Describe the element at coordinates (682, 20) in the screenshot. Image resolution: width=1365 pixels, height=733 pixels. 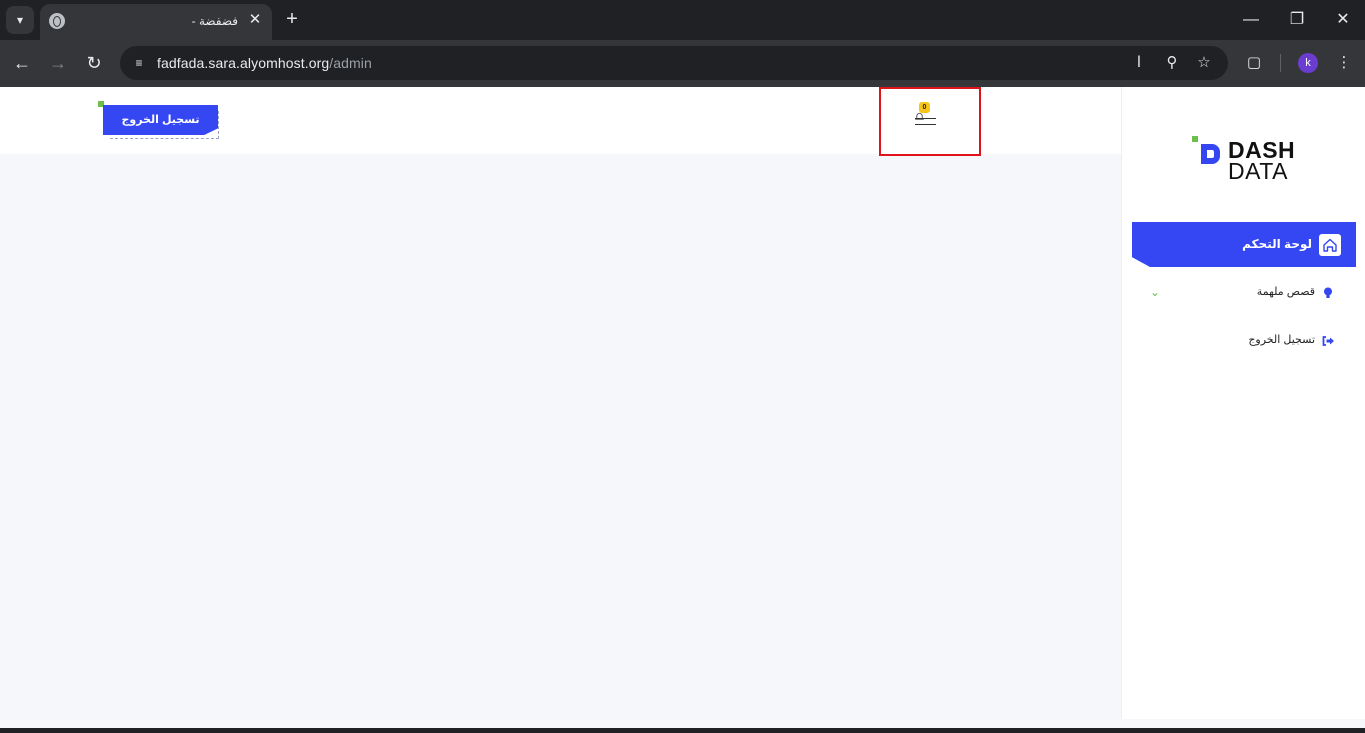
I see `browser-tabstrip: ▾ فضفضة - ✕ + — ❐ ✕` at that location.